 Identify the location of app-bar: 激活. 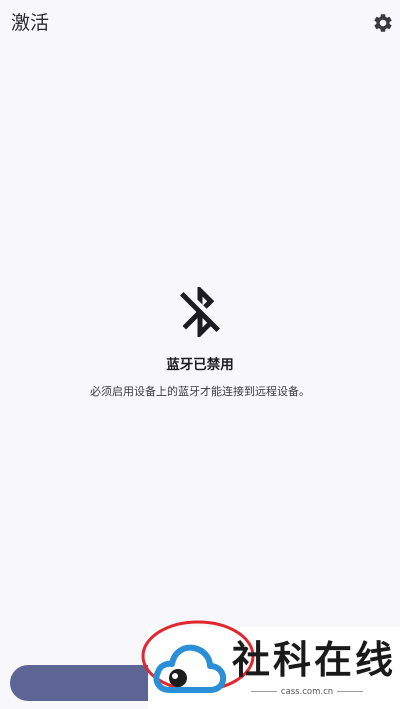
(200, 24).